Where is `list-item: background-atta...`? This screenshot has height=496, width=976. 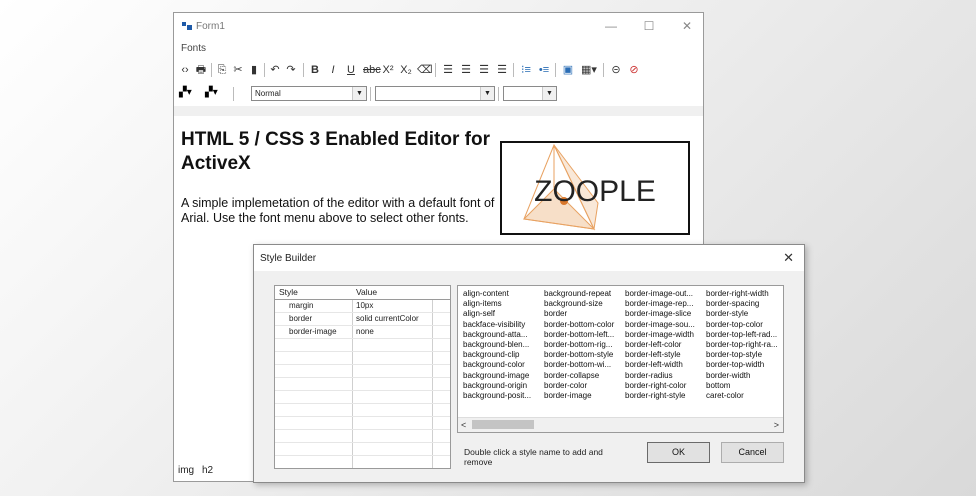
list-item: background-atta... is located at coordinates (497, 335).